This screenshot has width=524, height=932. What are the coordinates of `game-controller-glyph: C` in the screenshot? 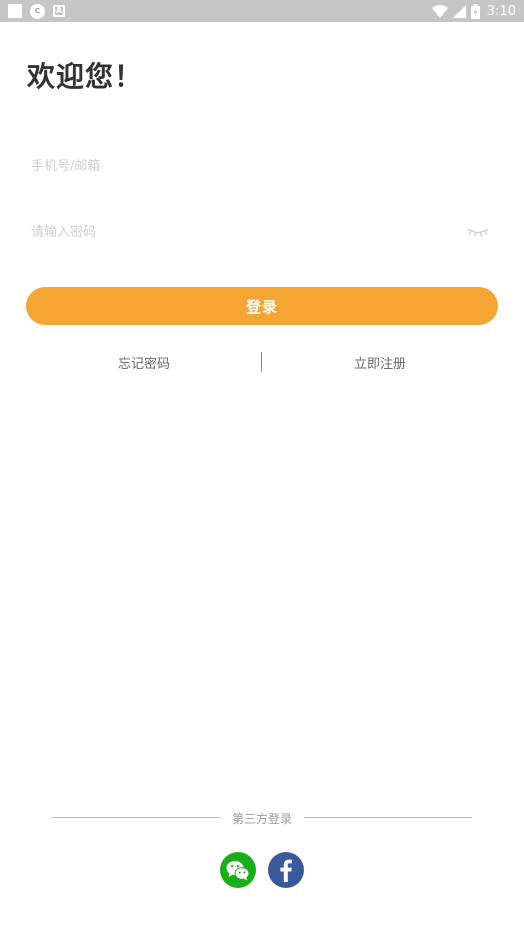 It's located at (37, 11).